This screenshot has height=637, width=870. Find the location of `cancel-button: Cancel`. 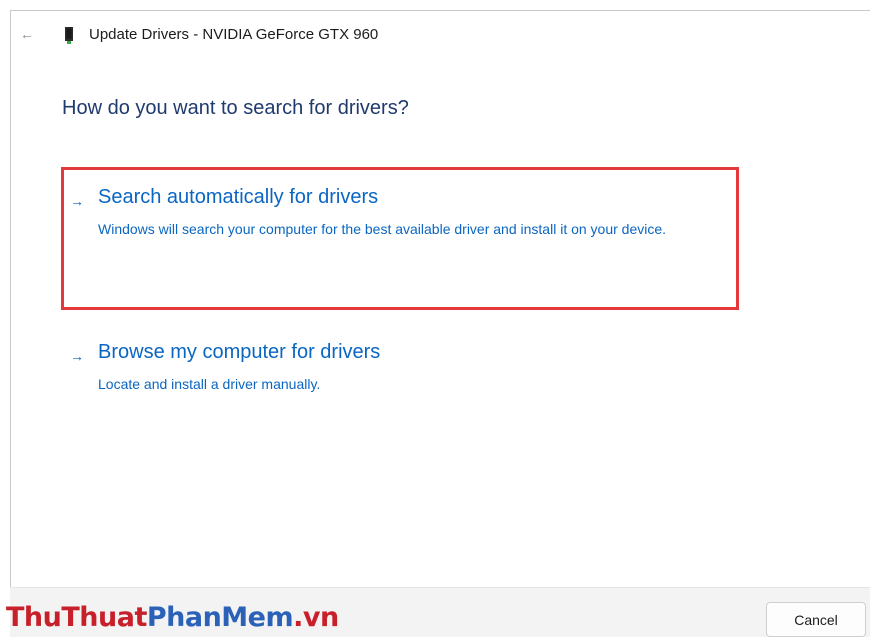

cancel-button: Cancel is located at coordinates (816, 619).